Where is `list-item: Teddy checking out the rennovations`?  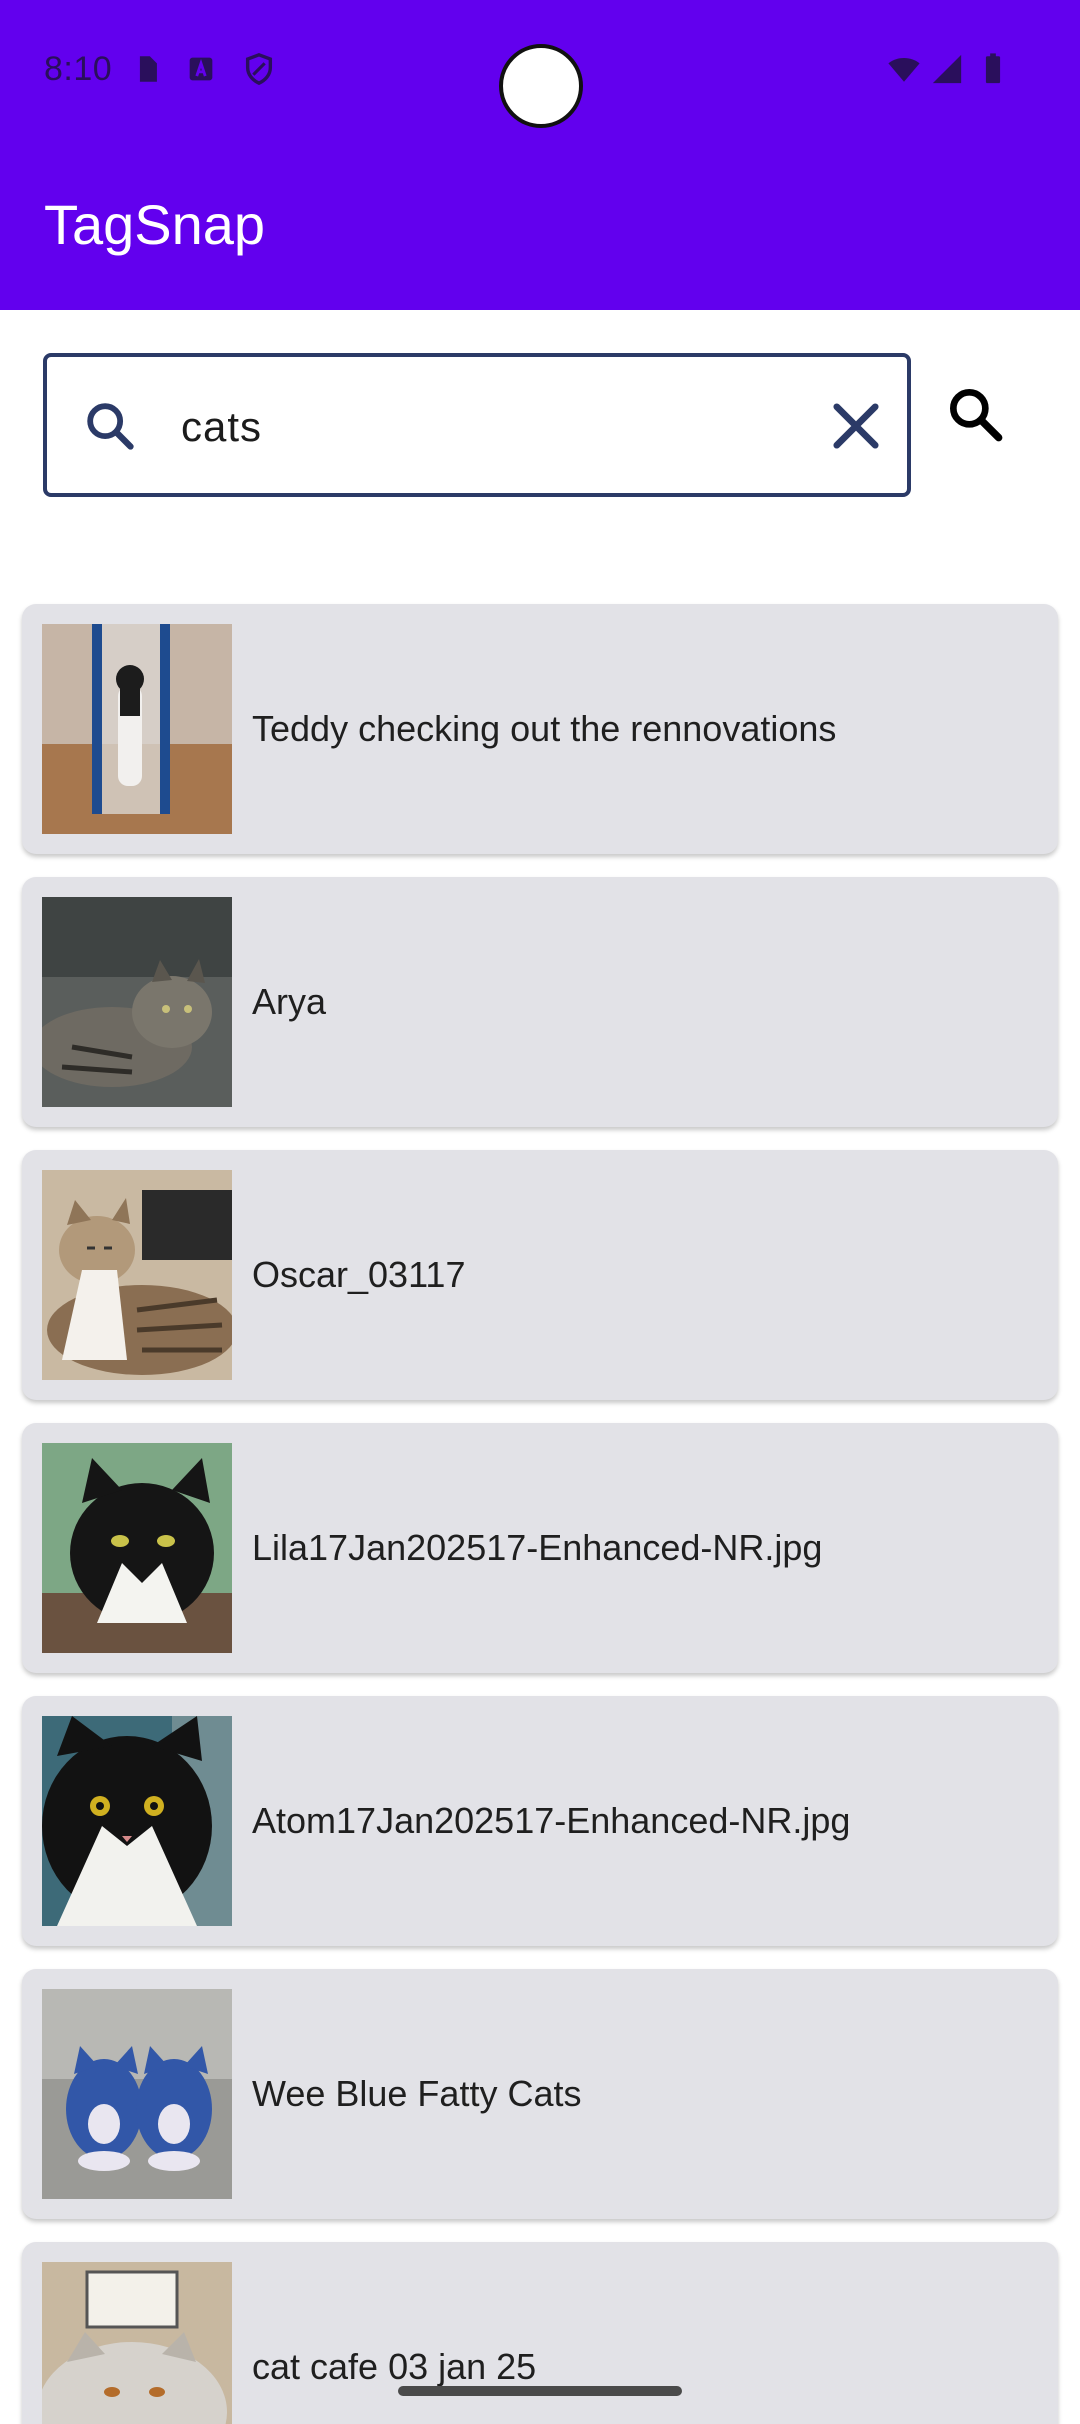
list-item: Teddy checking out the rennovations is located at coordinates (540, 729).